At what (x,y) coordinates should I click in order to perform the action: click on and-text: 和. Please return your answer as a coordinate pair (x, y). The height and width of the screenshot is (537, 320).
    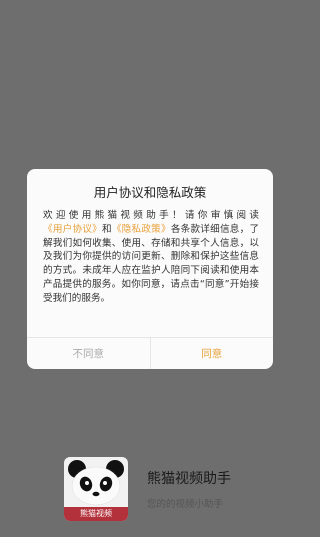
    Looking at the image, I should click on (106, 229).